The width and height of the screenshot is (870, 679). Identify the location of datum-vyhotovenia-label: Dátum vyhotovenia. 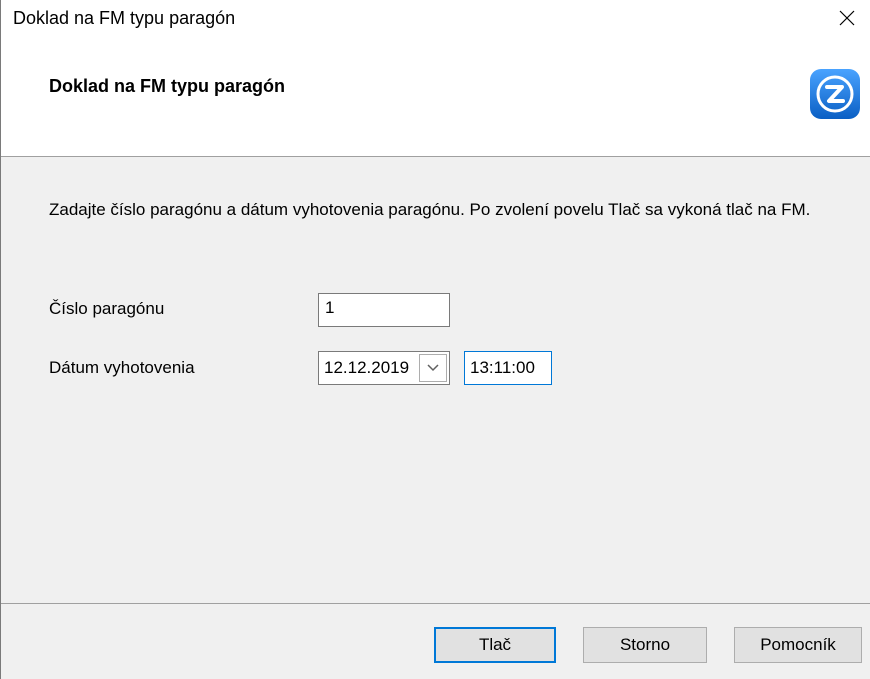
(122, 367).